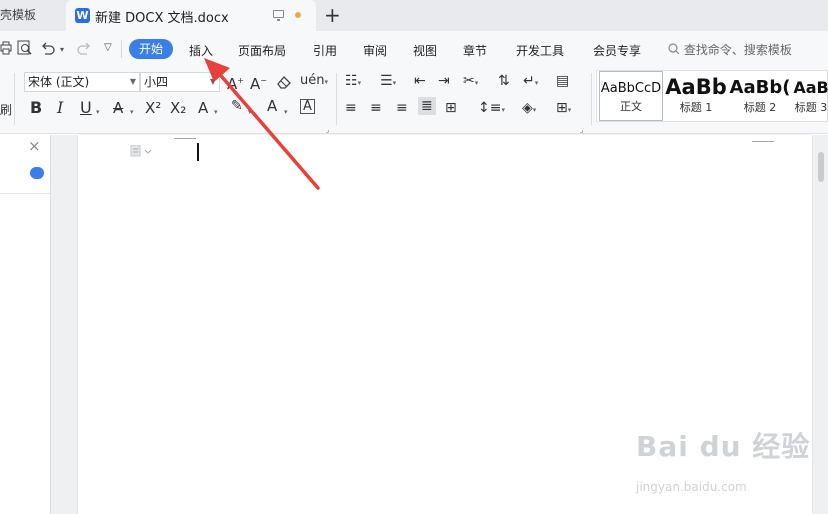 The height and width of the screenshot is (514, 828). What do you see at coordinates (696, 107) in the screenshot?
I see `style-heading-1-label: 标题 1` at bounding box center [696, 107].